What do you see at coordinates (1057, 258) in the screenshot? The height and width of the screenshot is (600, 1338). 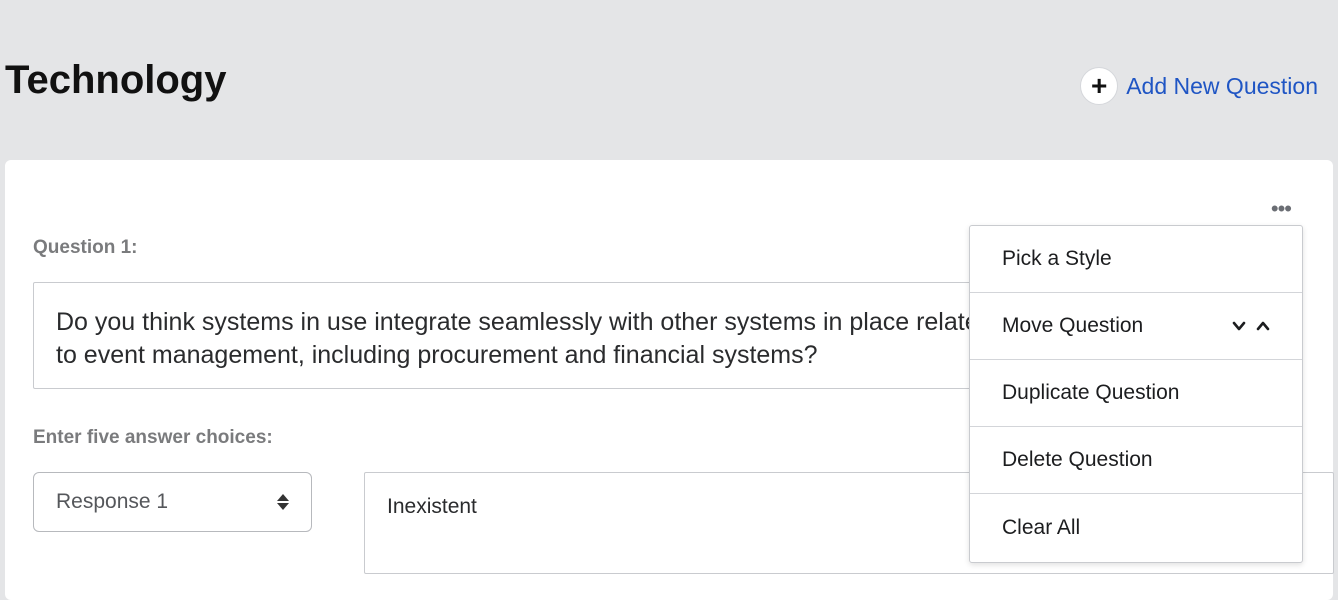 I see `menu-item-label: Pick a Style` at bounding box center [1057, 258].